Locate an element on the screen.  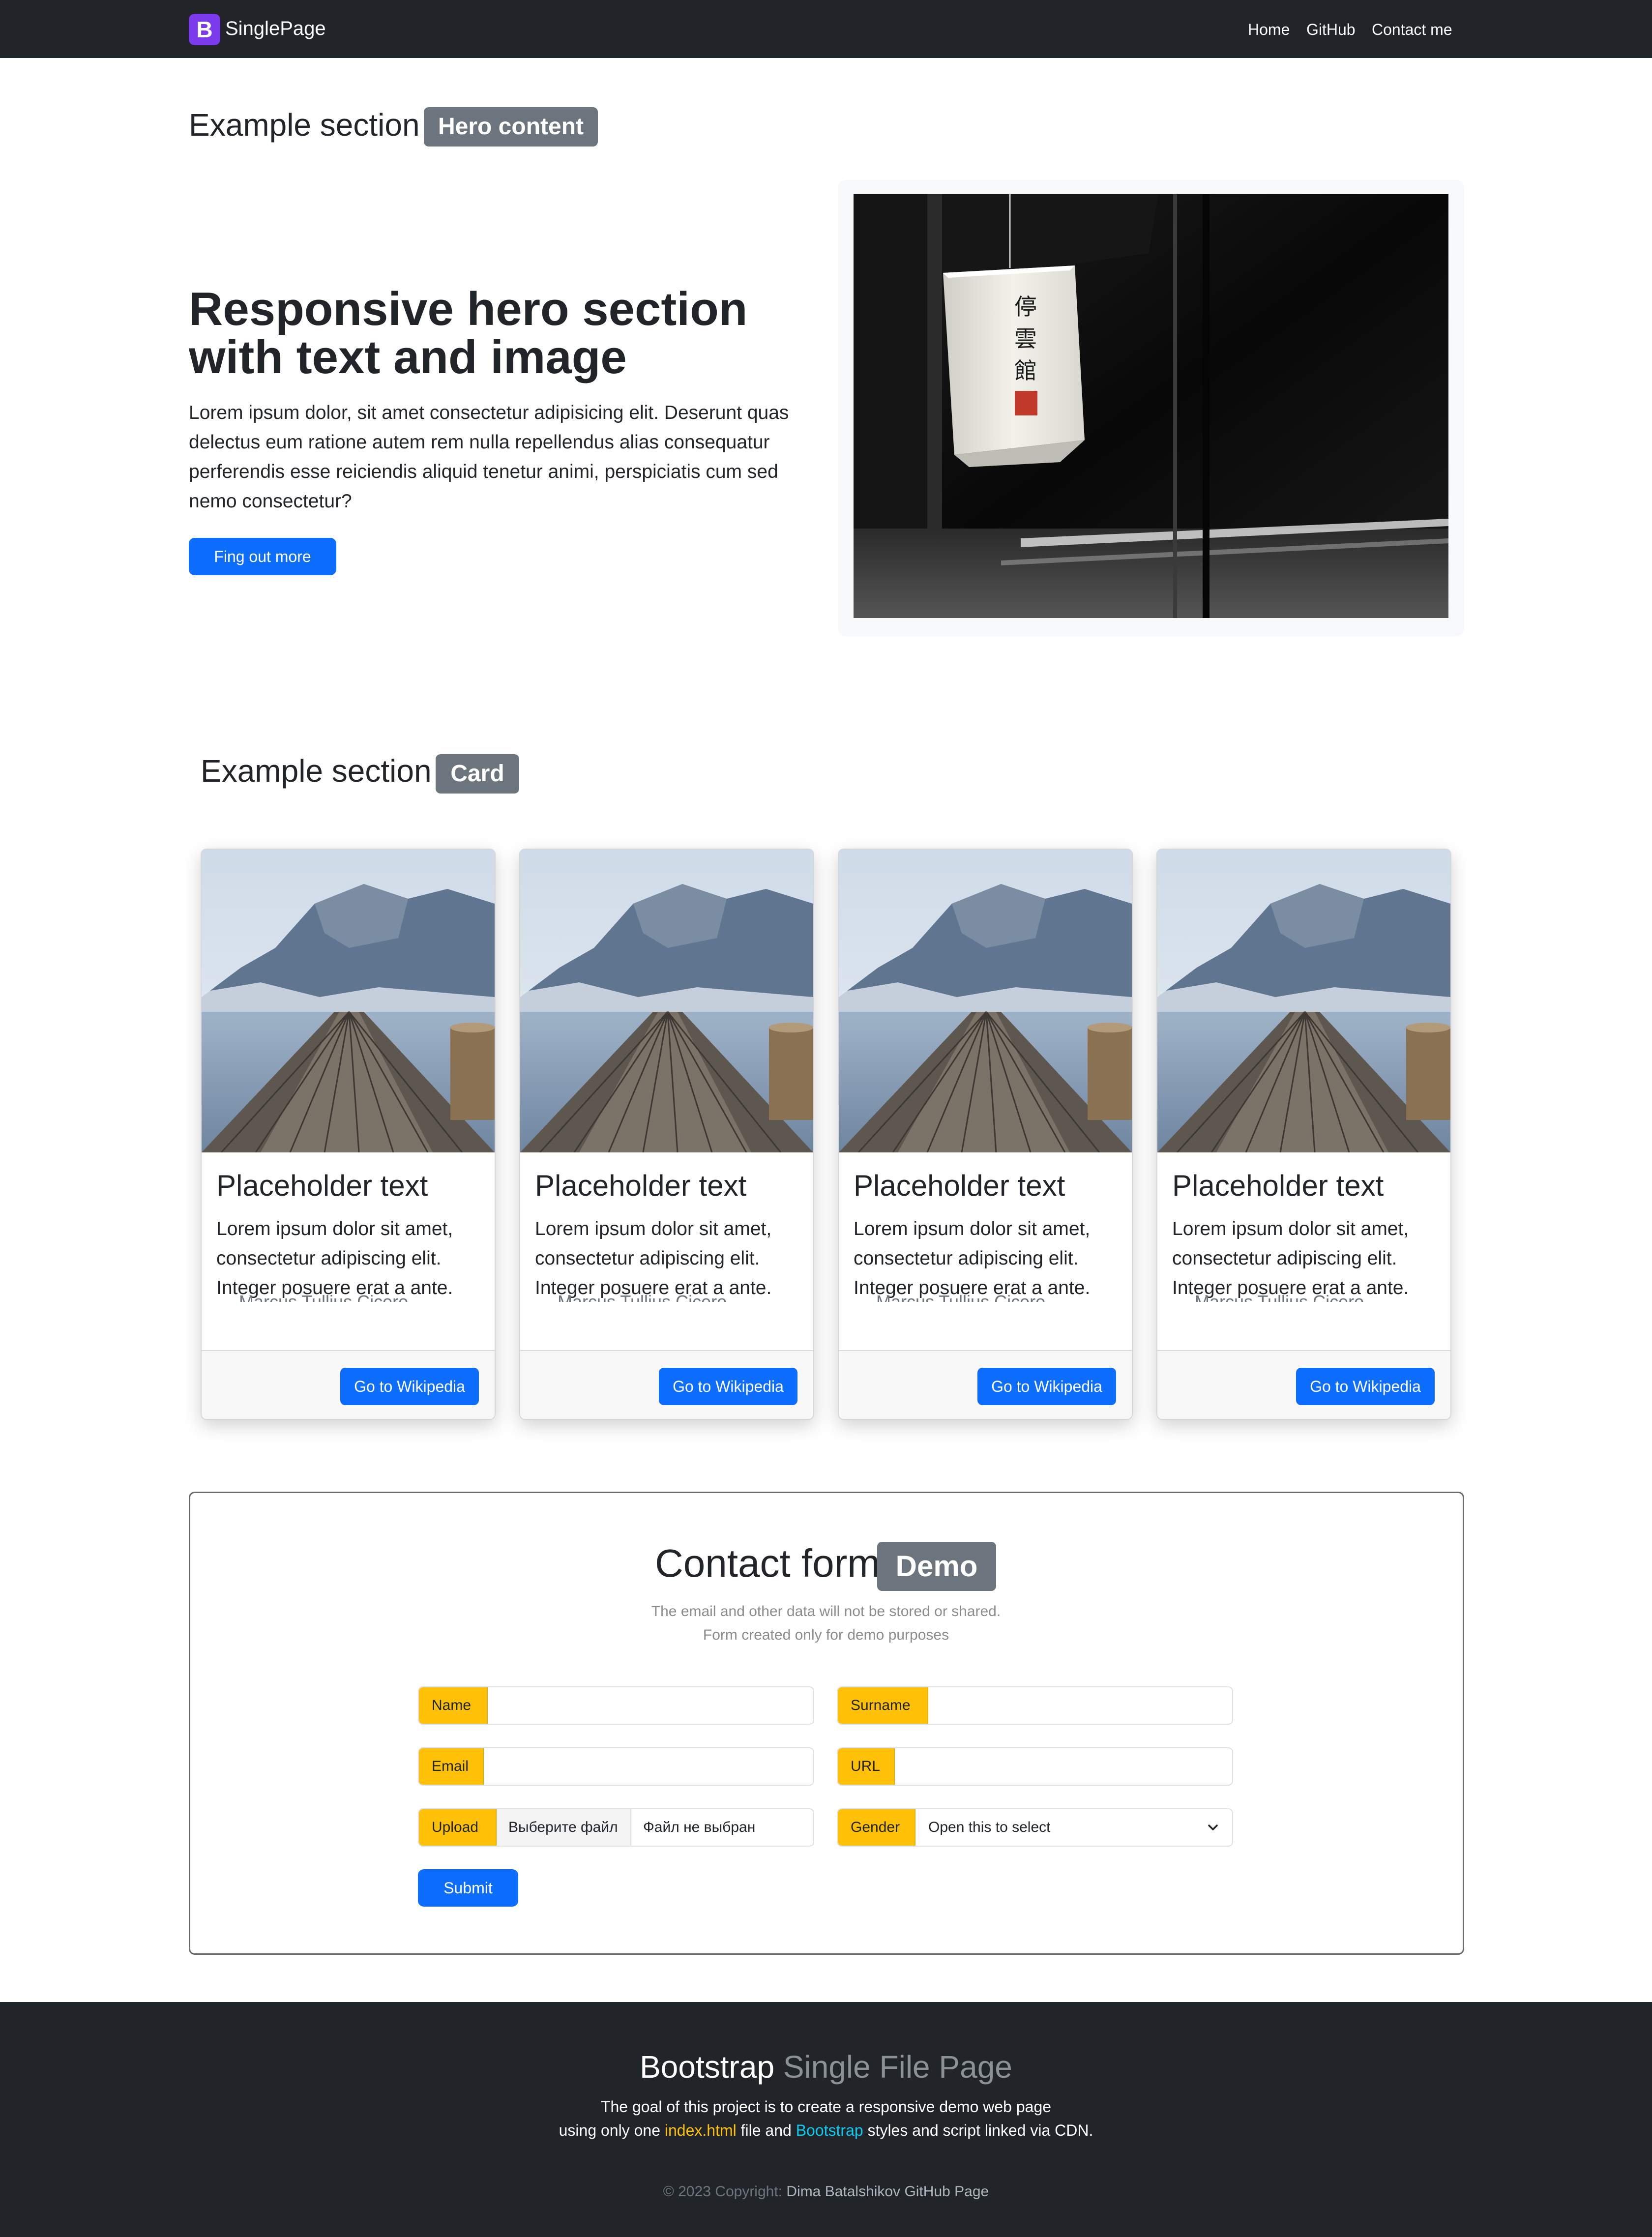
gender-input-group: Gender Open this to select is located at coordinates (1035, 1827).